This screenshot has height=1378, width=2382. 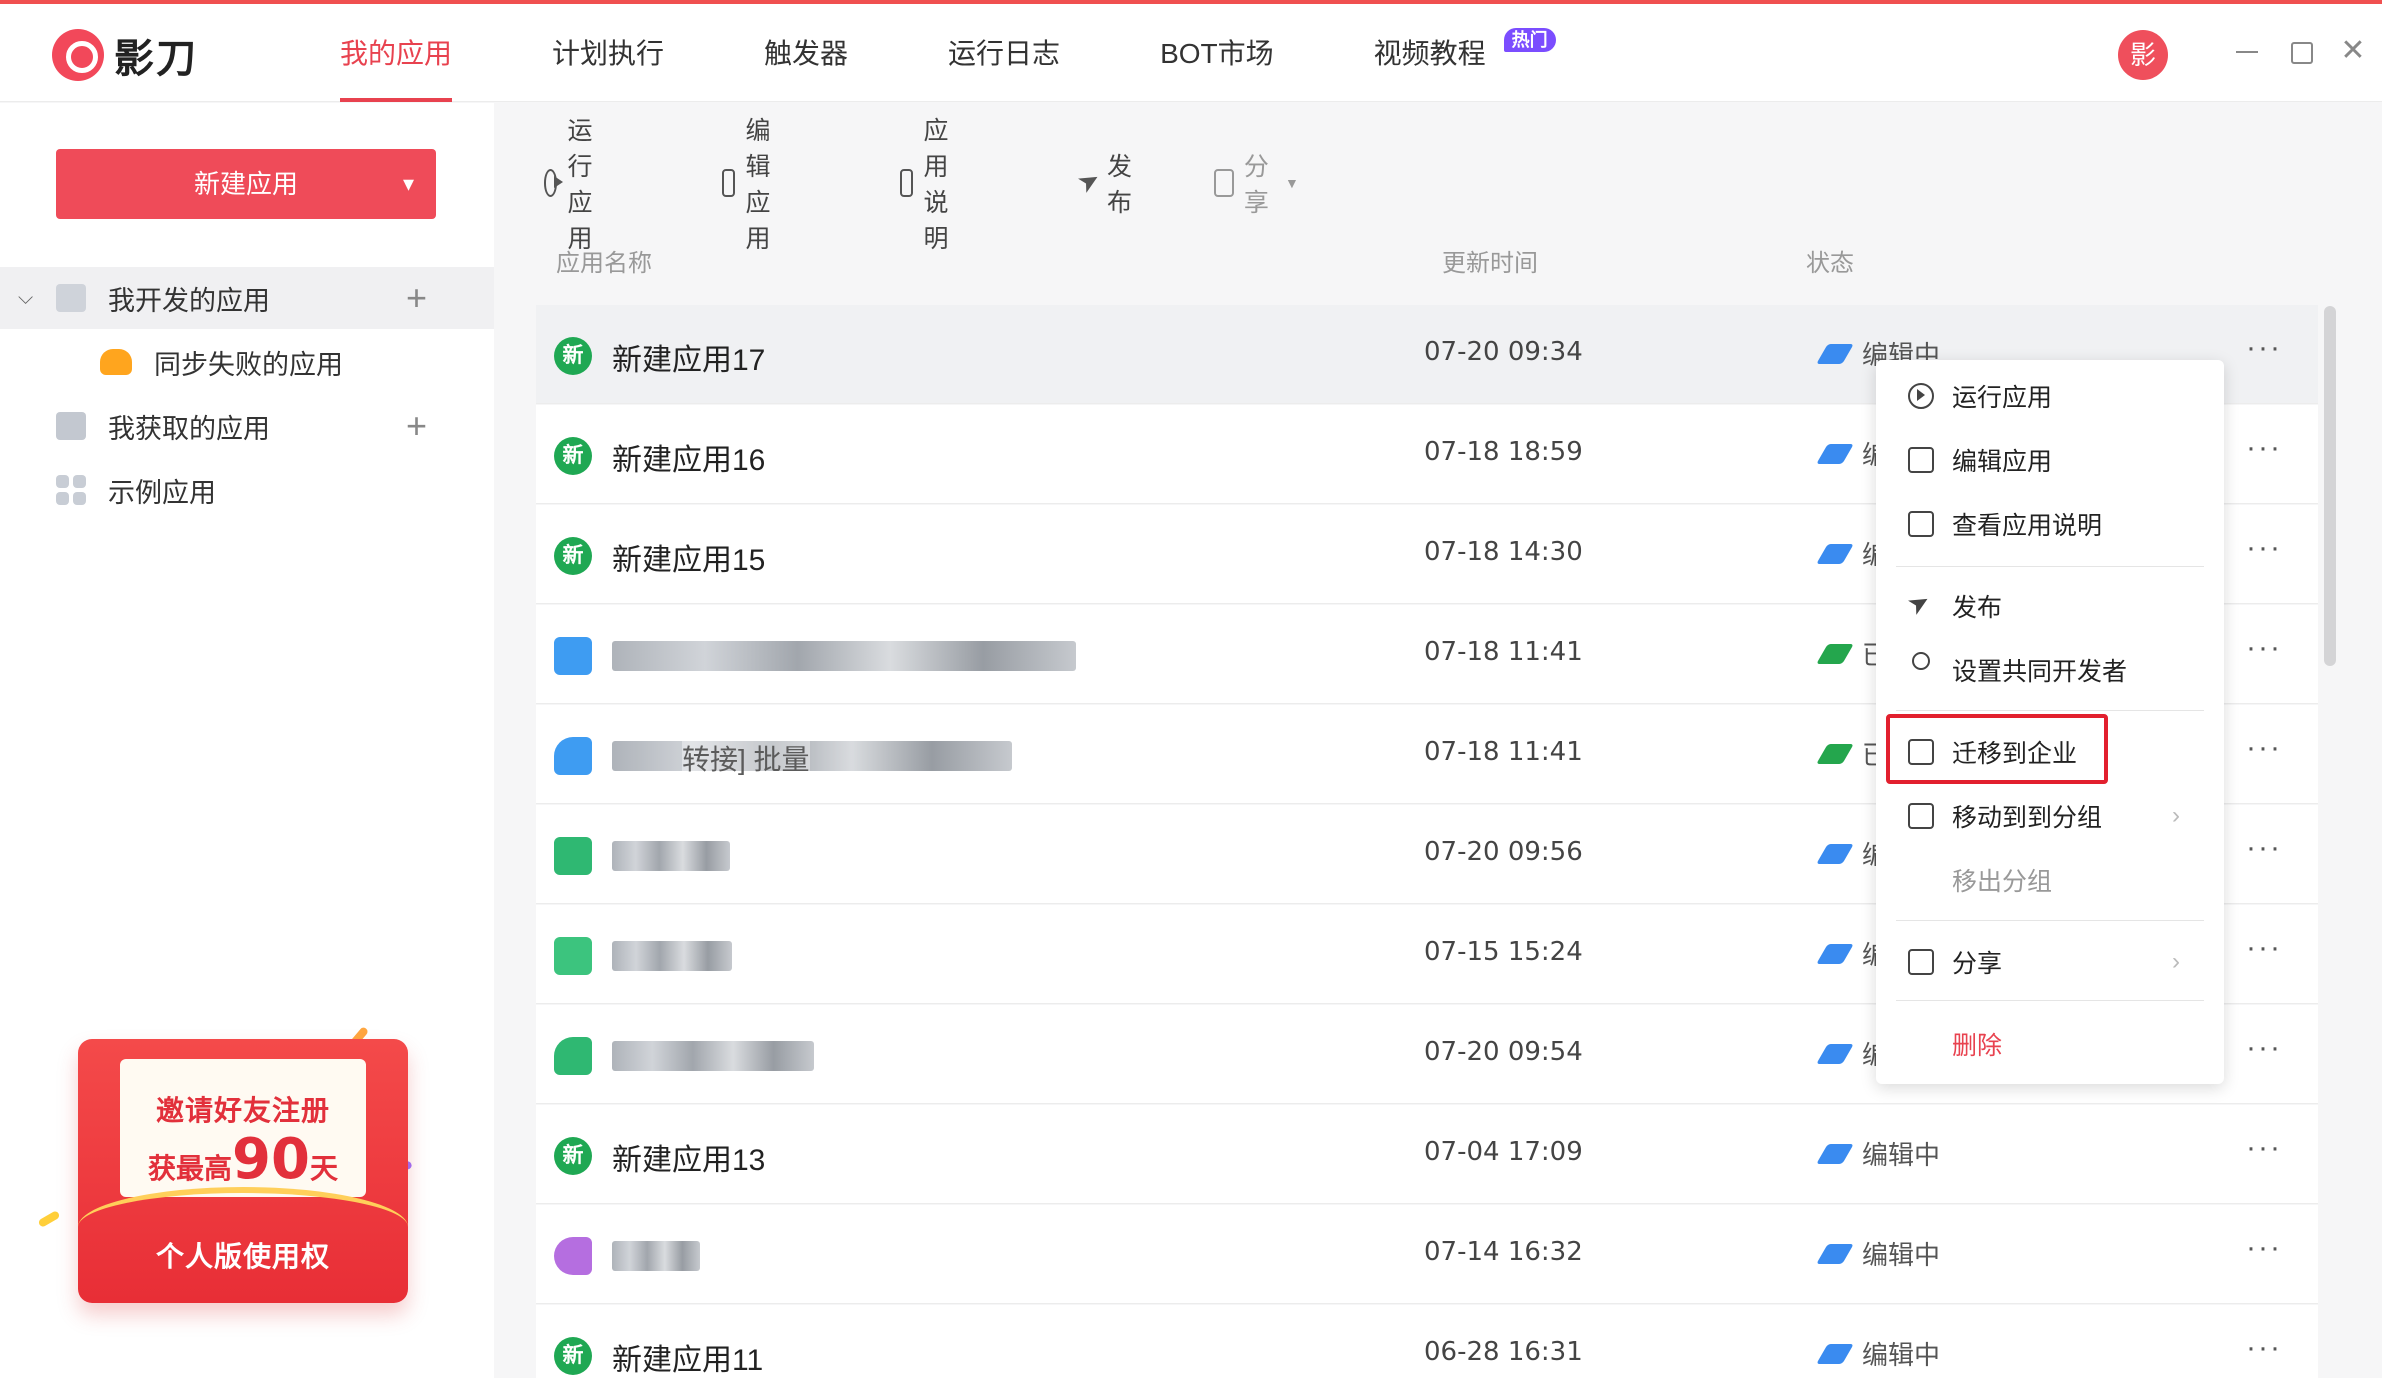 I want to click on app-updated-time: 07-20 09:34, so click(x=1503, y=352).